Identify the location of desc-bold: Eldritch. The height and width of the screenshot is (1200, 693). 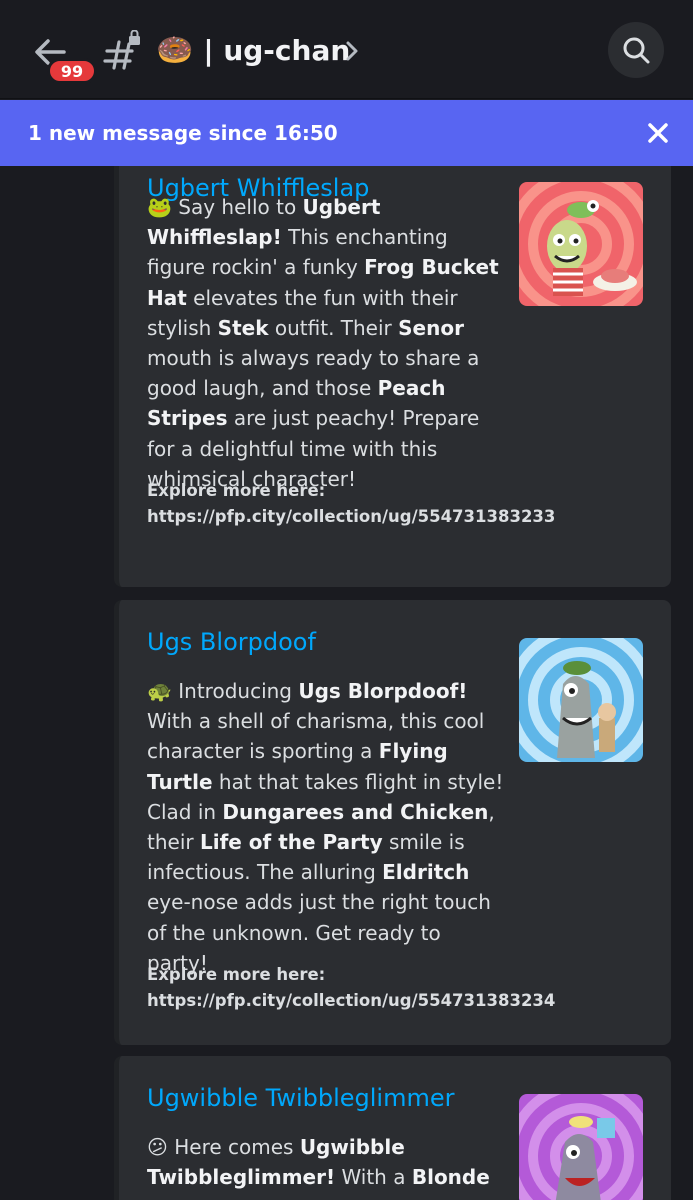
(426, 872).